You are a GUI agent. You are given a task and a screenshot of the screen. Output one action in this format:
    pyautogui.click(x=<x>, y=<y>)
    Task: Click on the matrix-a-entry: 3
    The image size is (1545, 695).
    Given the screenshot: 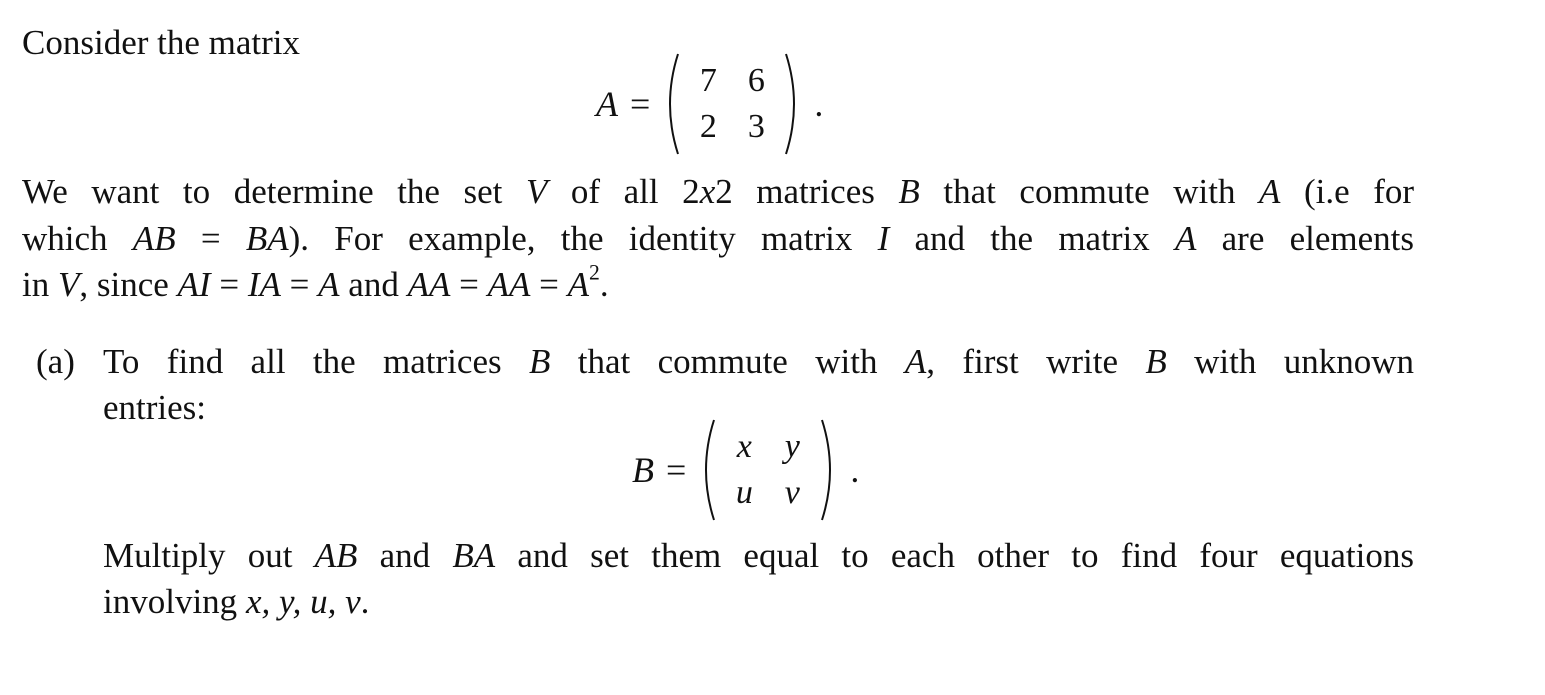 What is the action you would take?
    pyautogui.click(x=756, y=126)
    